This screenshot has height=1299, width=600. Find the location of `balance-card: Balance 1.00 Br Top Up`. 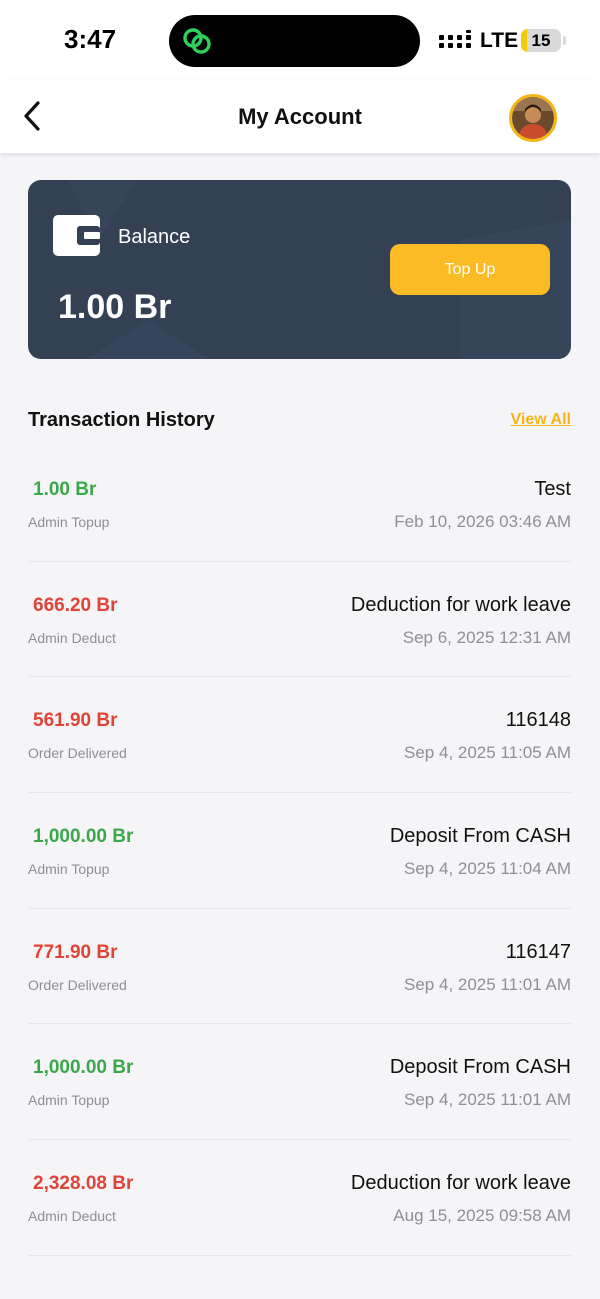

balance-card: Balance 1.00 Br Top Up is located at coordinates (299, 269).